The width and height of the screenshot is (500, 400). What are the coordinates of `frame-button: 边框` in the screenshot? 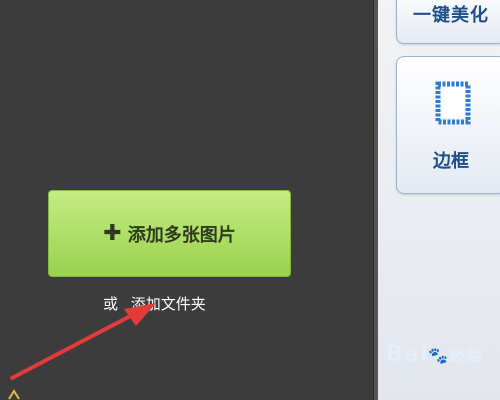 It's located at (448, 125).